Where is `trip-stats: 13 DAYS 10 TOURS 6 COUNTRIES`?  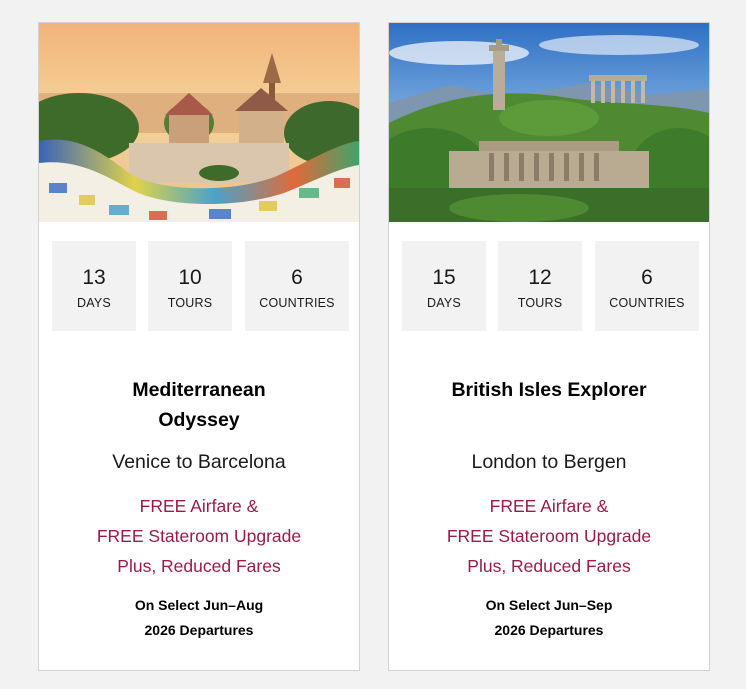 trip-stats: 13 DAYS 10 TOURS 6 COUNTRIES is located at coordinates (200, 286).